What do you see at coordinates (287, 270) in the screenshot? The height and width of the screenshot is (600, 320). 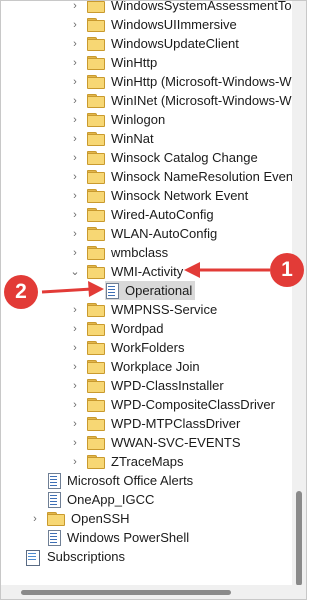 I see `annotation-badge-1: 1` at bounding box center [287, 270].